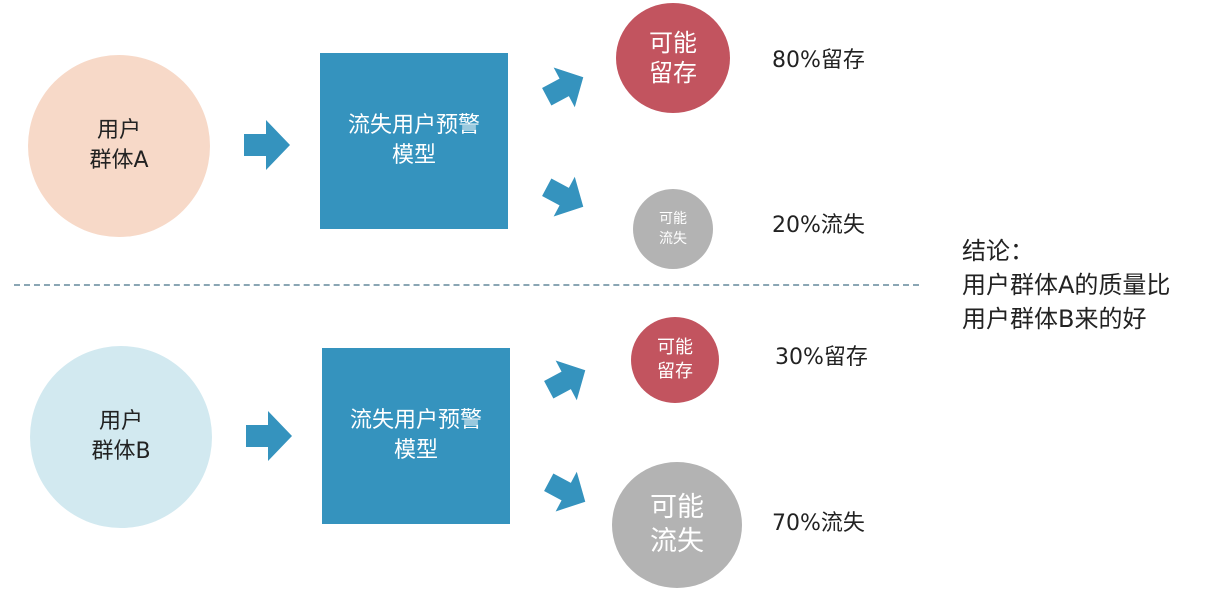 This screenshot has width=1230, height=592. I want to click on churn-a-line1: 可能, so click(673, 219).